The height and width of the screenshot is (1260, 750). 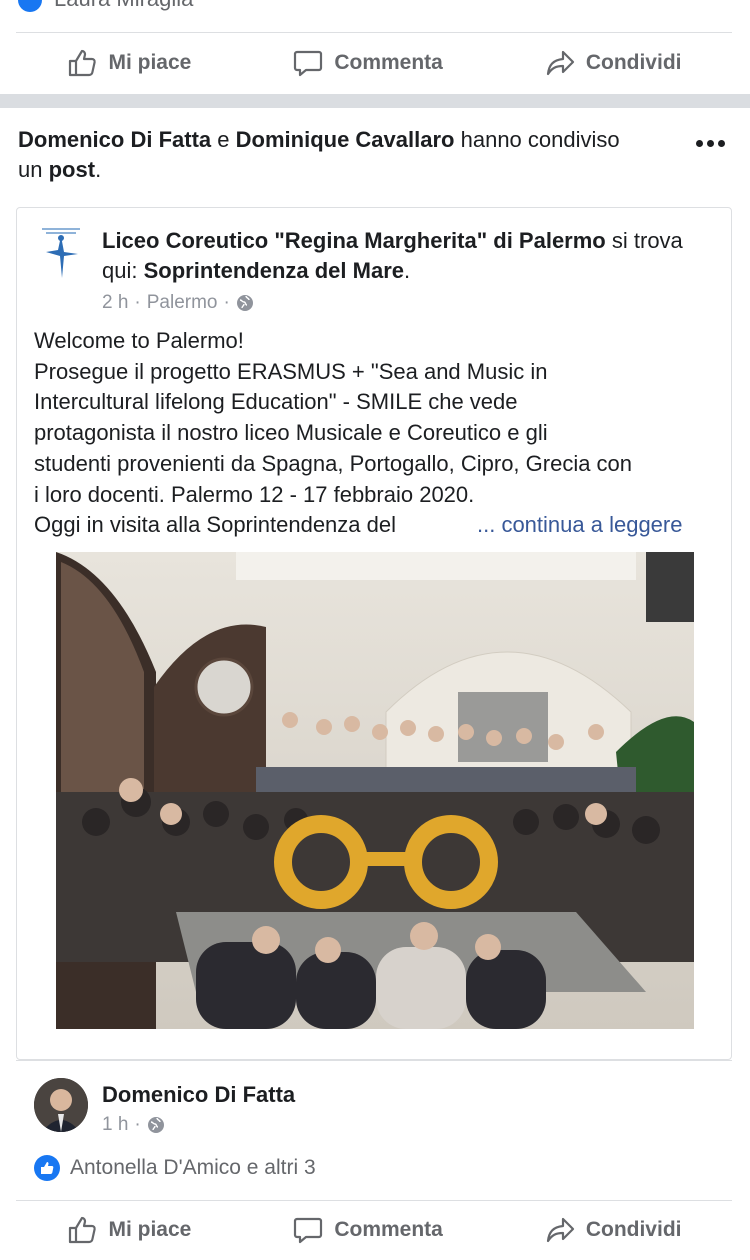 What do you see at coordinates (374, 1060) in the screenshot?
I see `divider` at bounding box center [374, 1060].